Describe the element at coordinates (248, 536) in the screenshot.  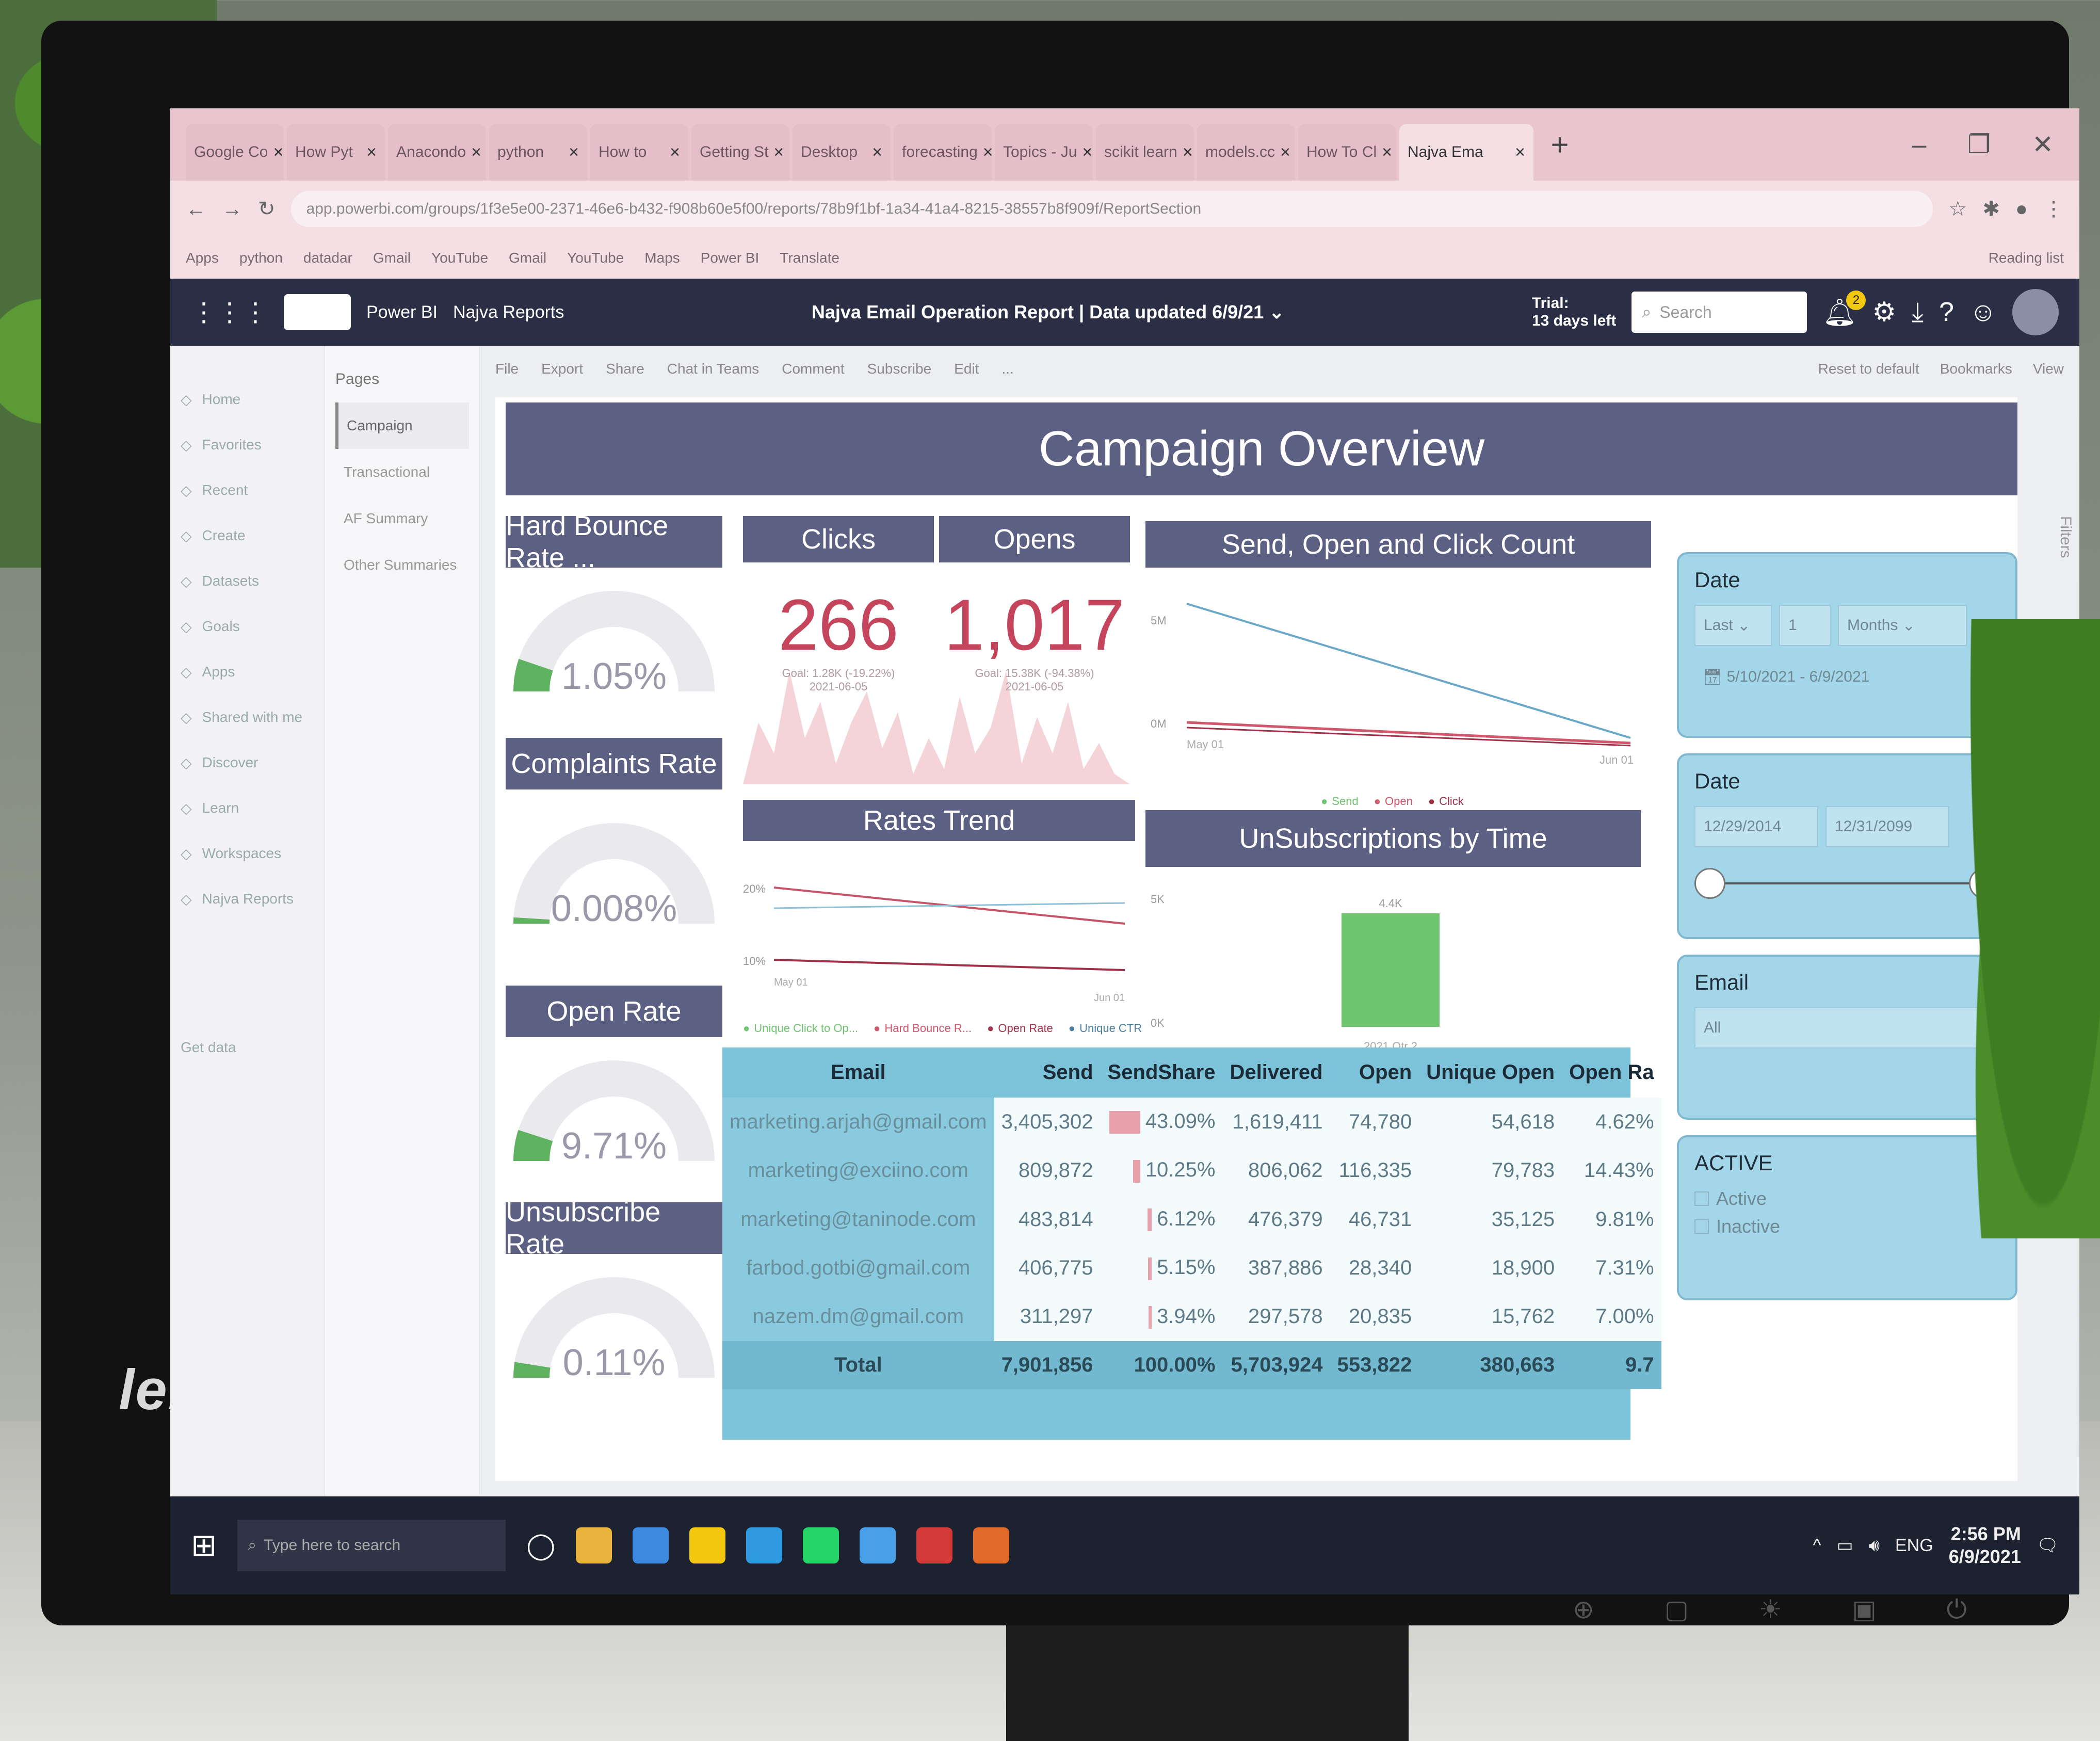
I see `nav-item-create: ◇ Create` at that location.